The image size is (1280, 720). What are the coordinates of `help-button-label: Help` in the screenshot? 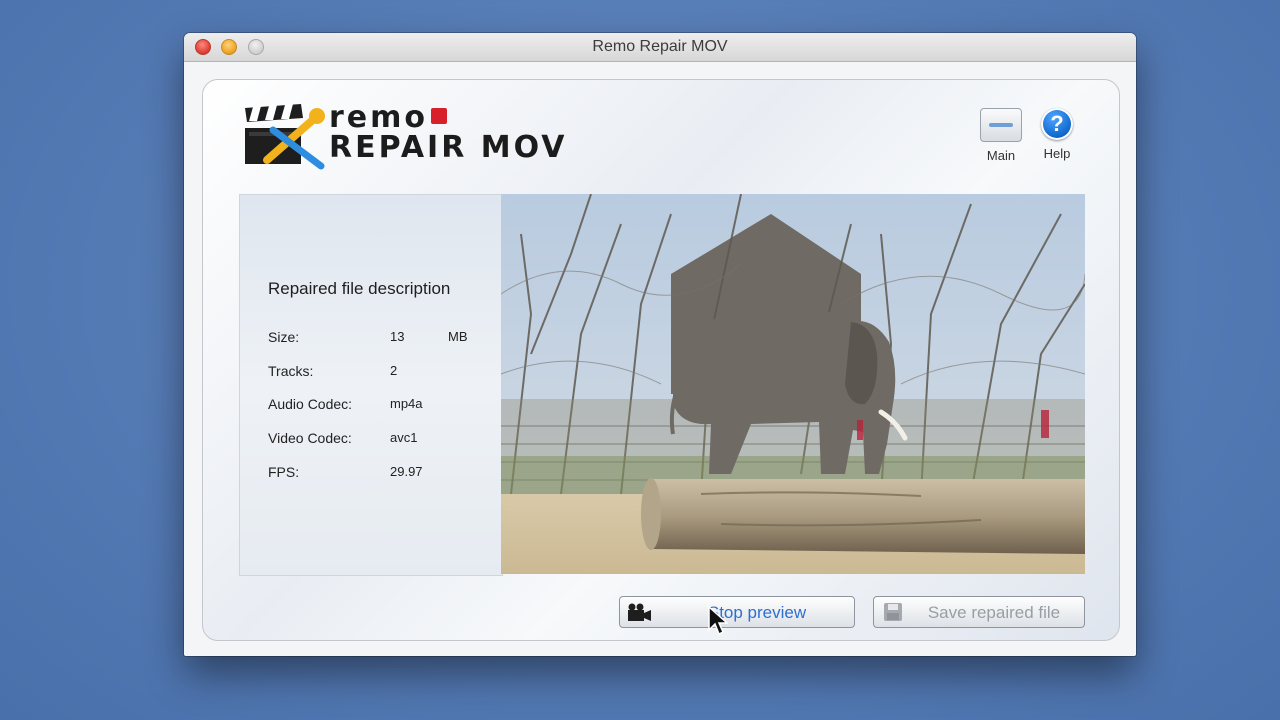 It's located at (1057, 153).